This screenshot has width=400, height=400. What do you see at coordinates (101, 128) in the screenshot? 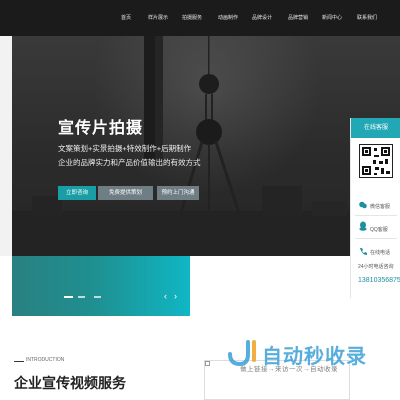
I see `hero-title: 宣传片拍摄` at bounding box center [101, 128].